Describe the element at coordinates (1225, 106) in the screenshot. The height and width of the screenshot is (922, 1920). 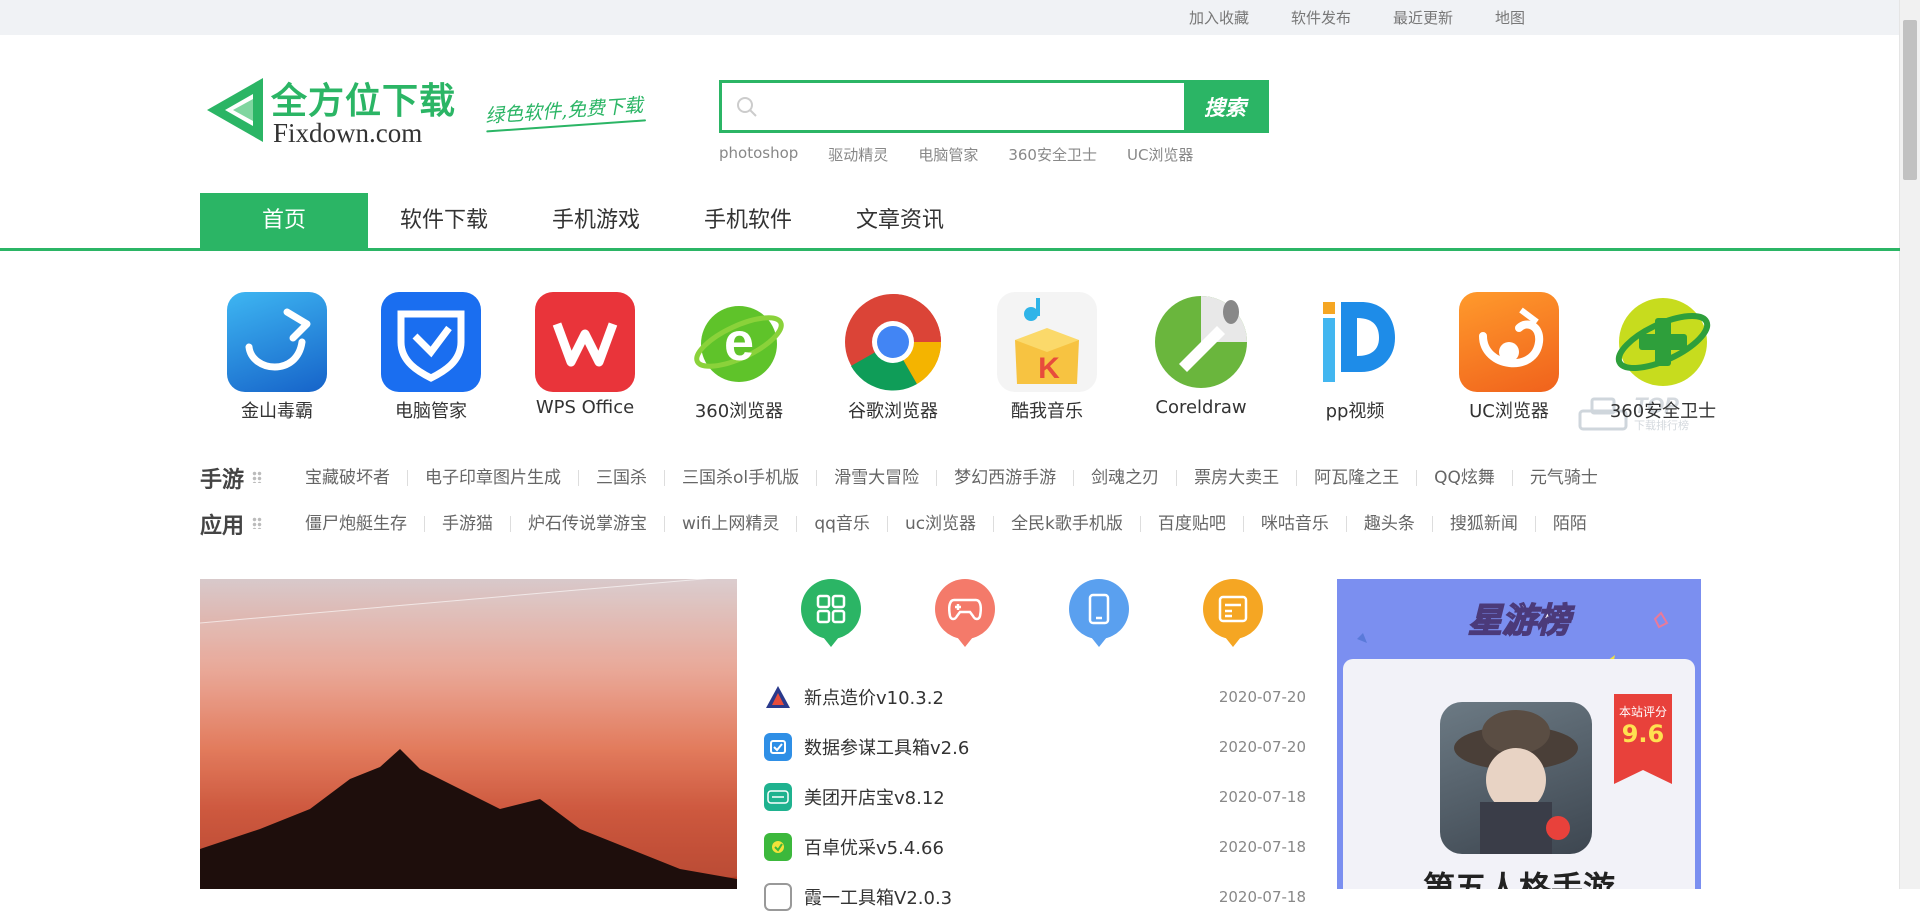
I see `search-button: 搜索` at that location.